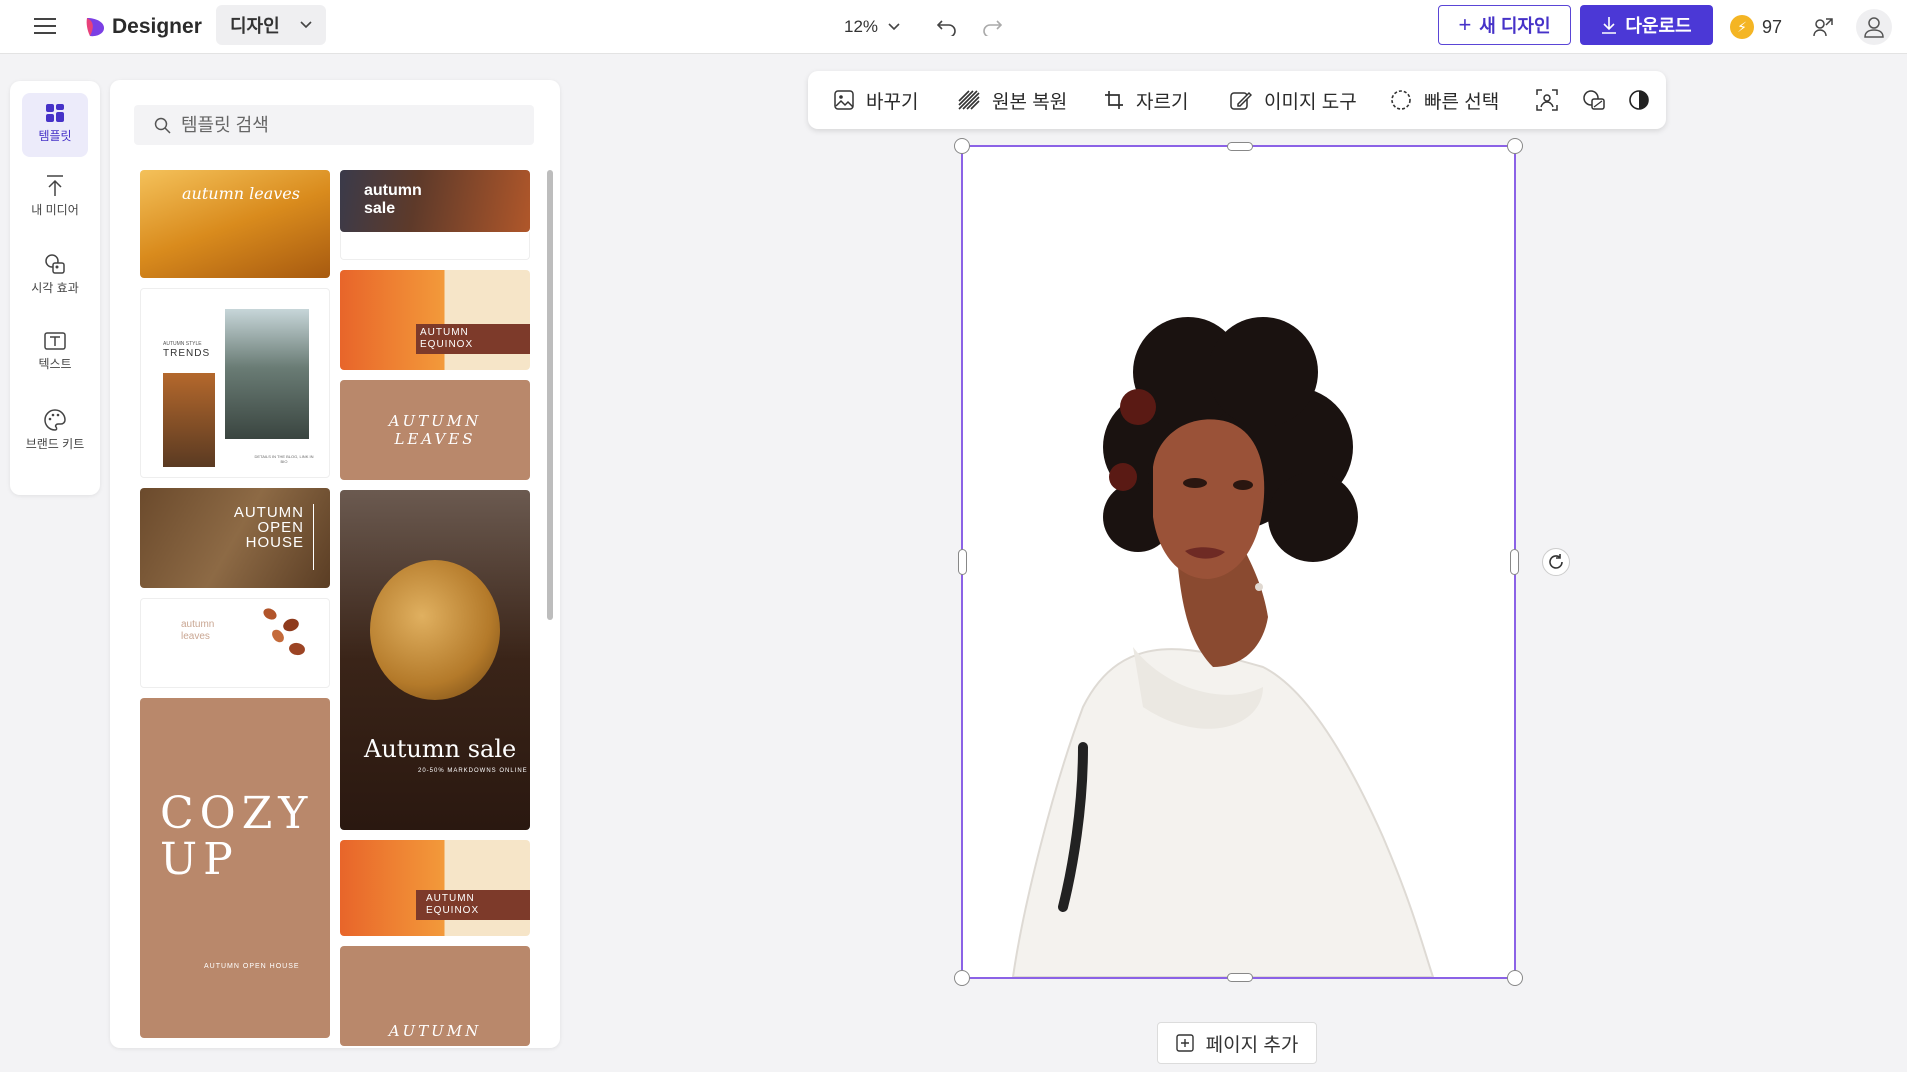 This screenshot has width=1907, height=1072. I want to click on pumpkin-graphic, so click(435, 630).